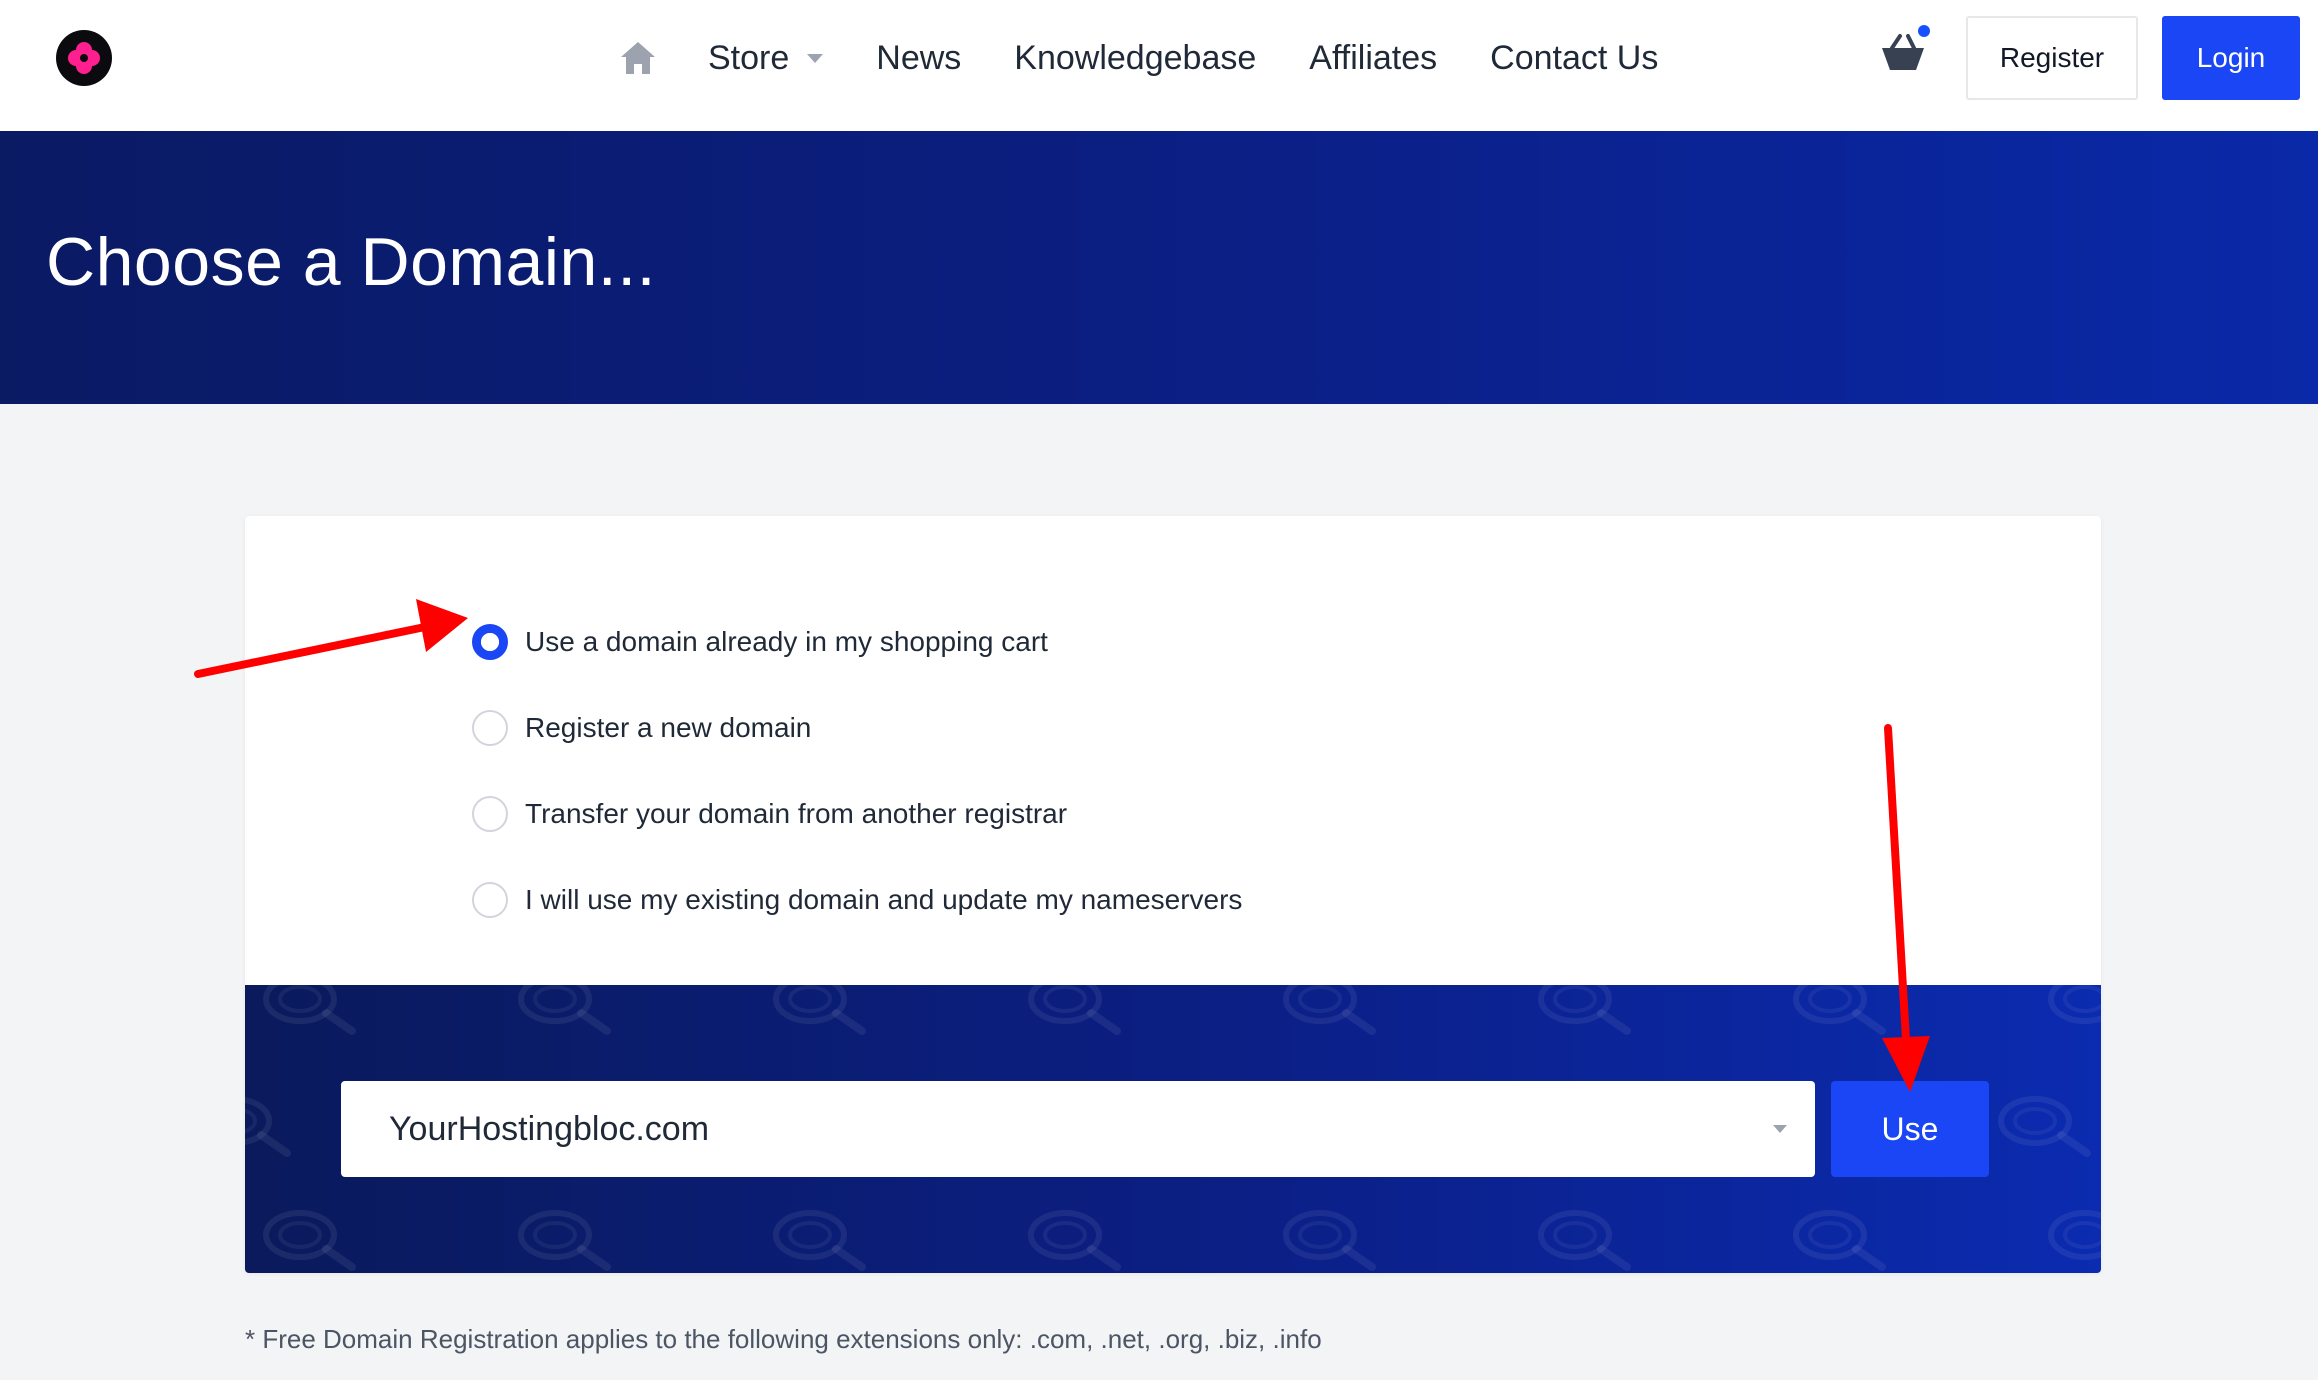 The height and width of the screenshot is (1380, 2318). What do you see at coordinates (1924, 31) in the screenshot?
I see `cart-notification-dot` at bounding box center [1924, 31].